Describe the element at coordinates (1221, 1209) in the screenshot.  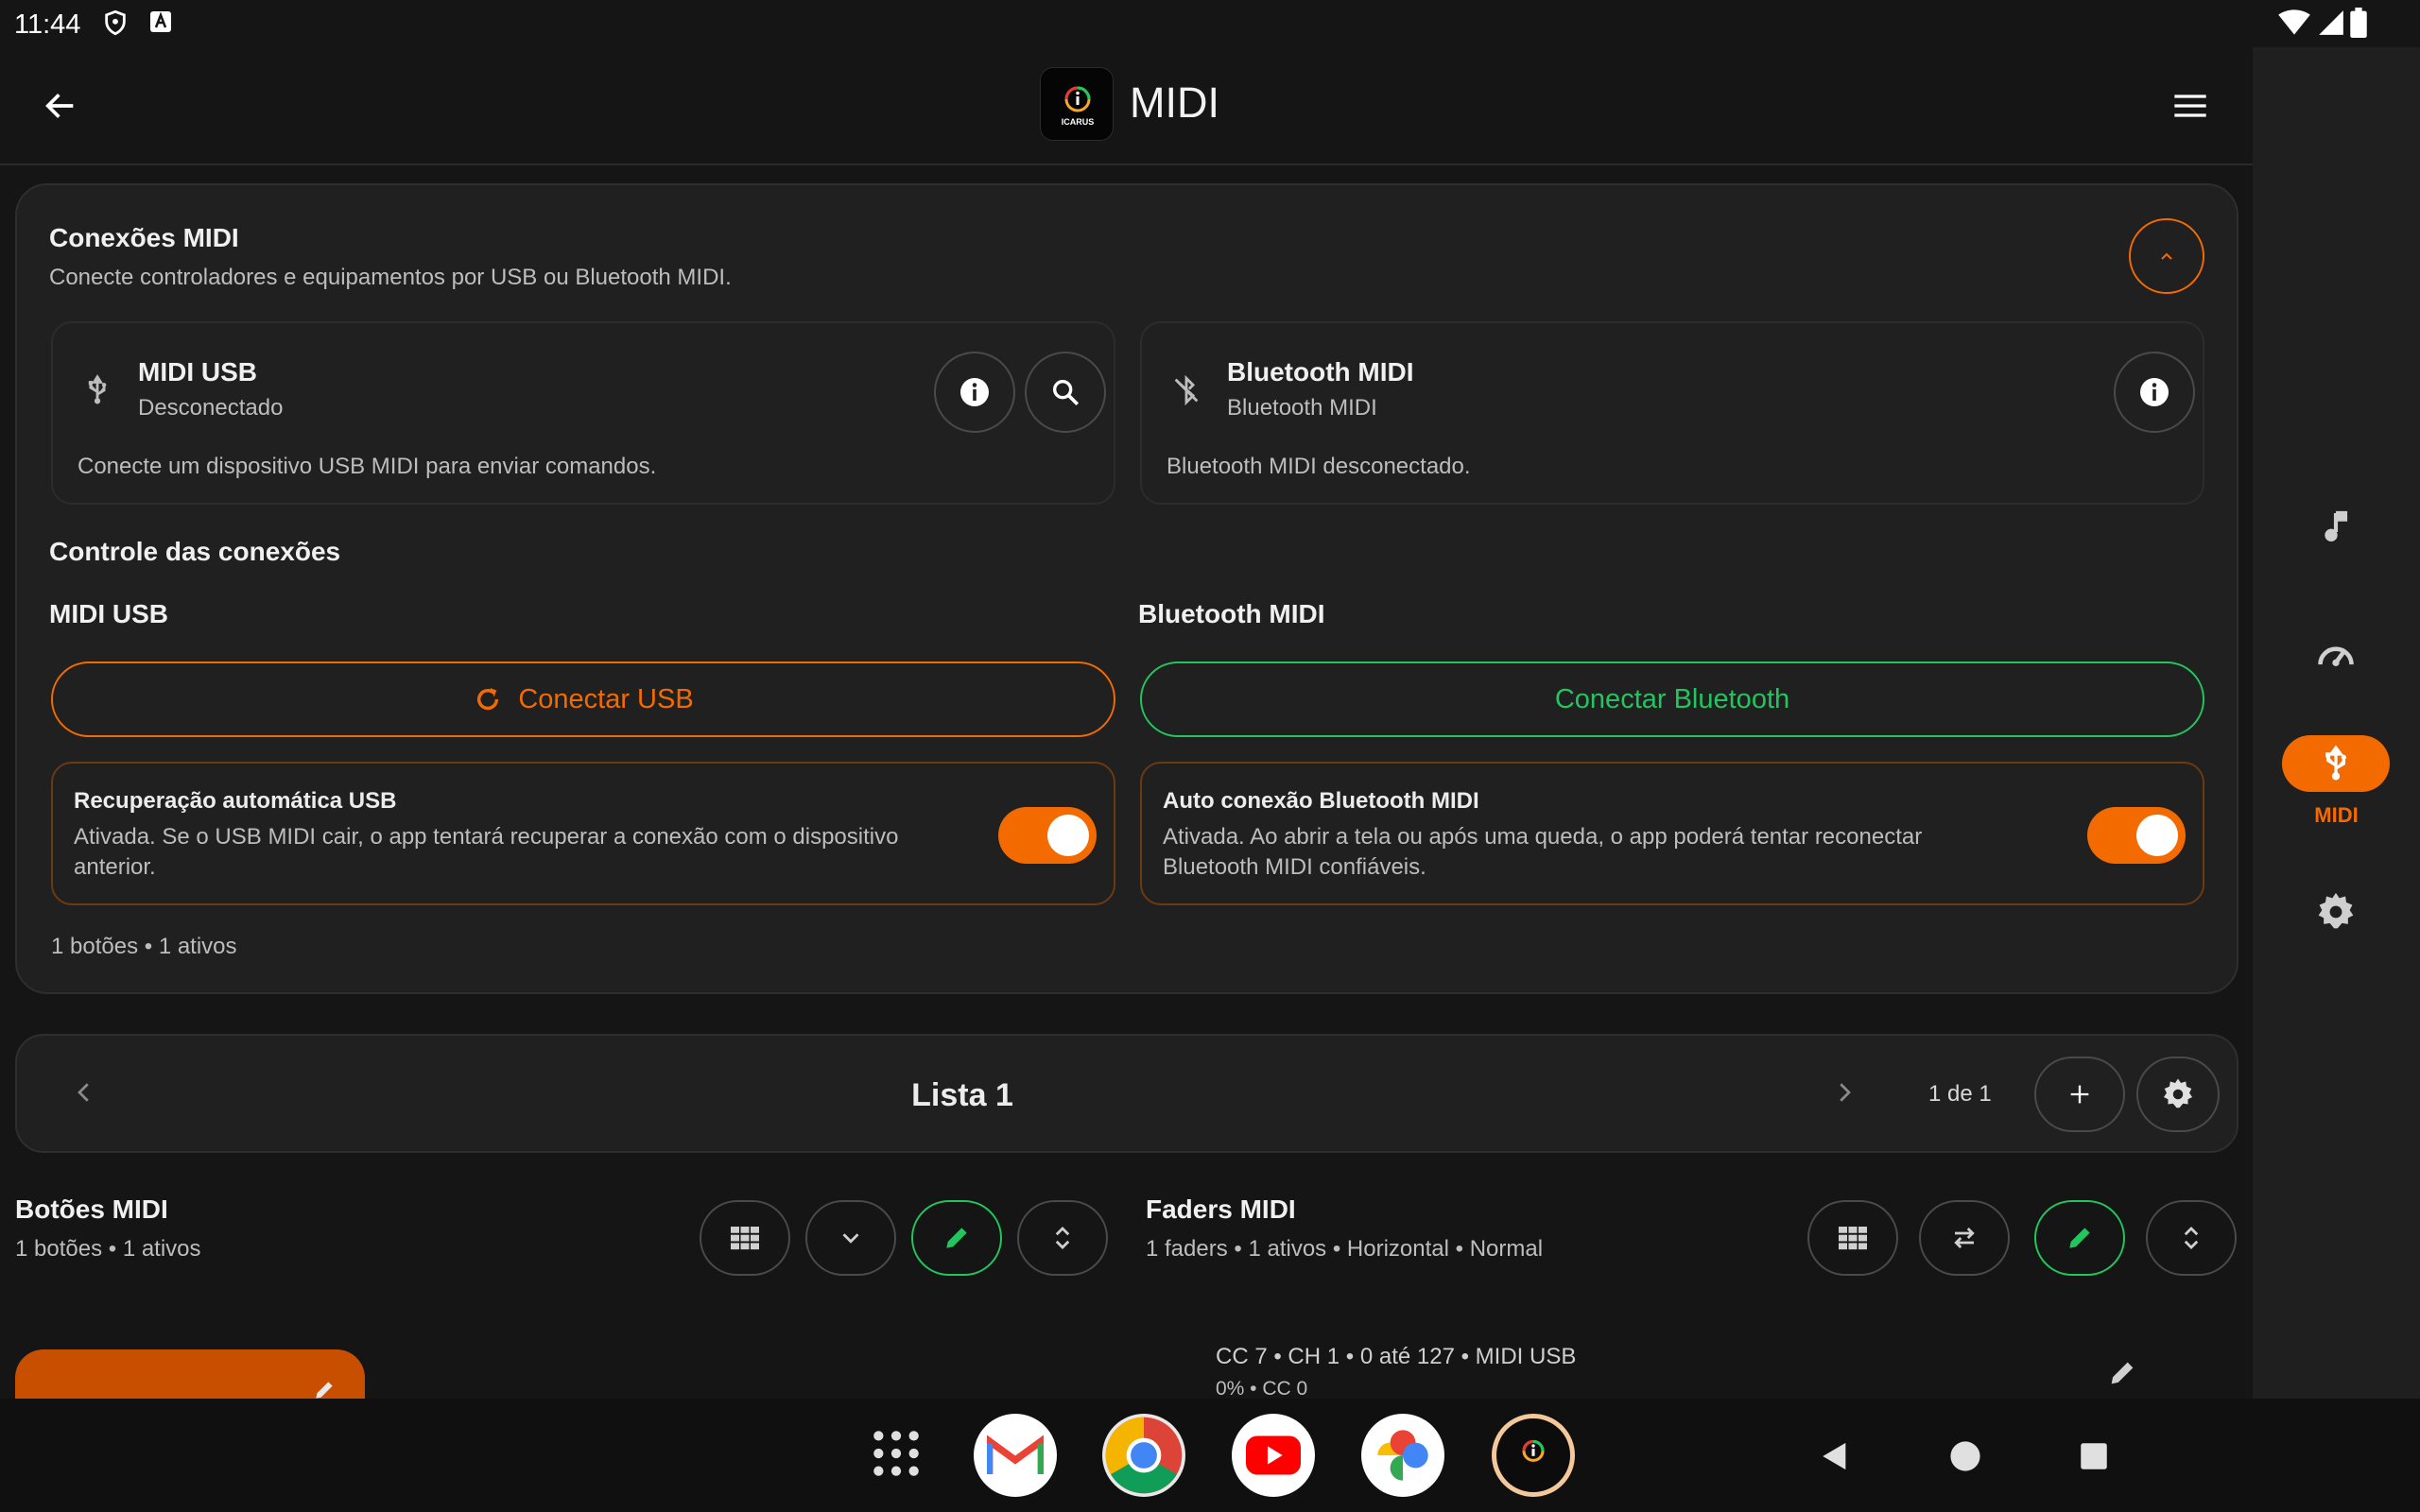
I see `faders-section-title: Faders MIDI` at that location.